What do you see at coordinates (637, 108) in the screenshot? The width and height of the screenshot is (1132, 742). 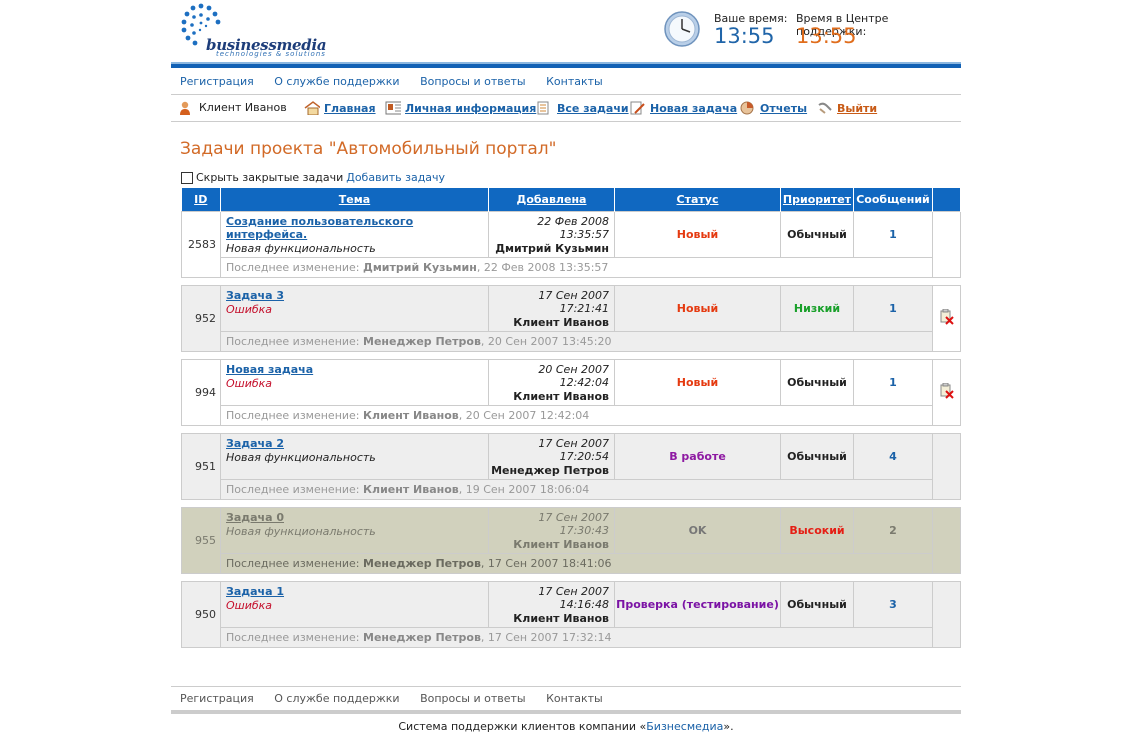 I see `edit-document-icon` at bounding box center [637, 108].